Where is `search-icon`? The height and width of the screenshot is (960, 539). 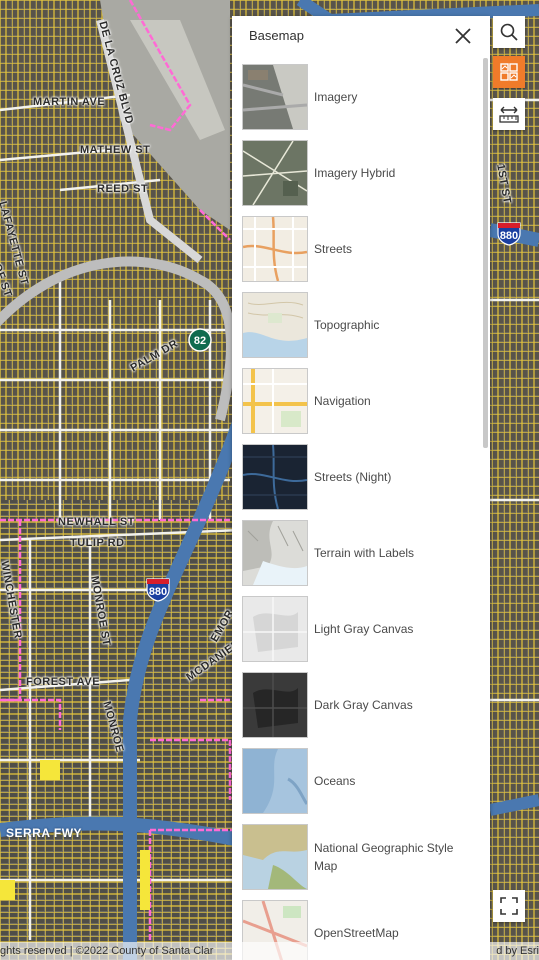 search-icon is located at coordinates (509, 32).